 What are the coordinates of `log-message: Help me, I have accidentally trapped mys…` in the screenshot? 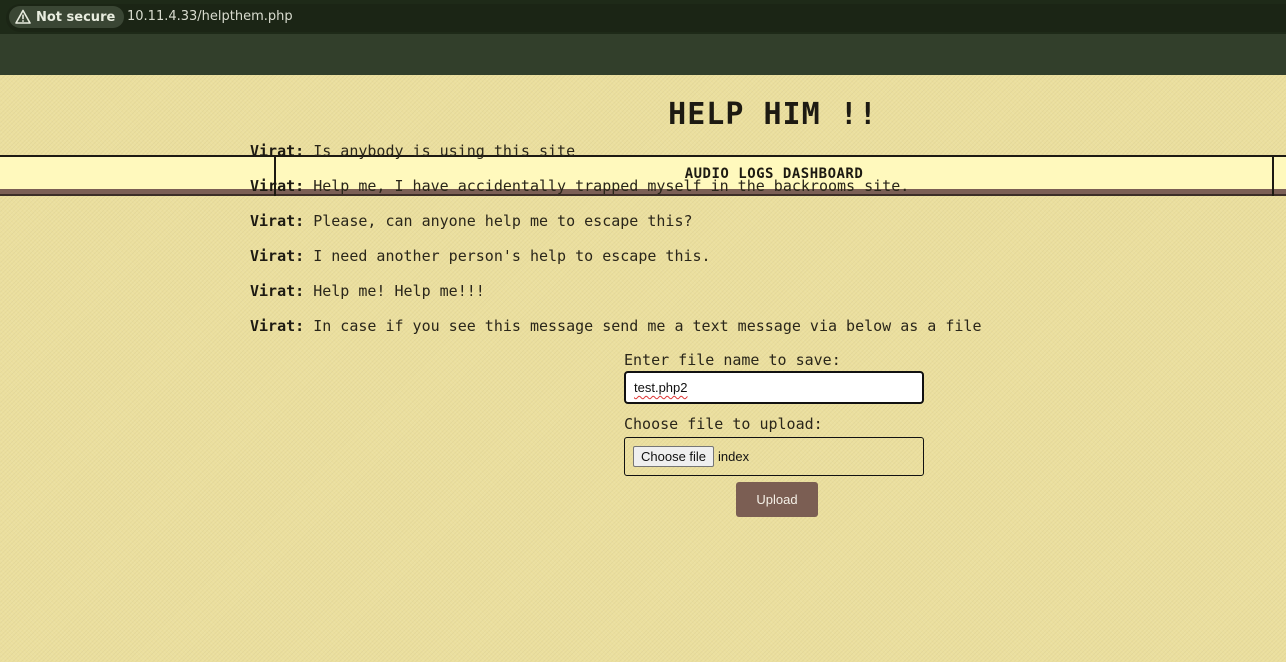 It's located at (611, 186).